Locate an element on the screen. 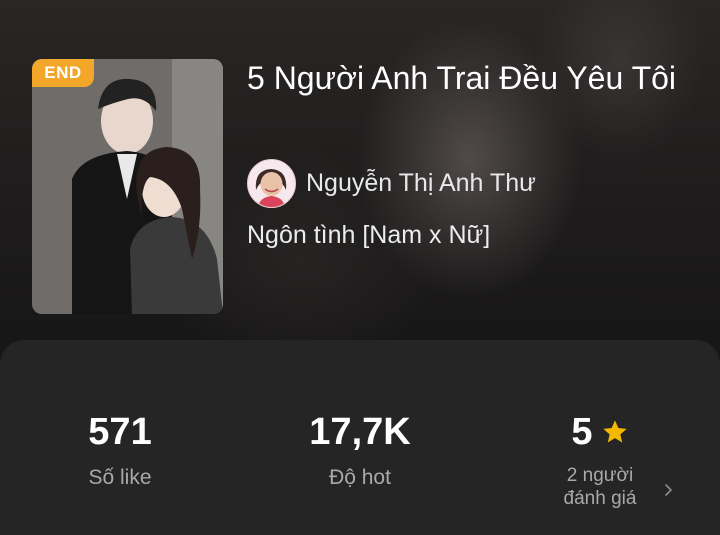 Image resolution: width=720 pixels, height=535 pixels. avatar is located at coordinates (271, 183).